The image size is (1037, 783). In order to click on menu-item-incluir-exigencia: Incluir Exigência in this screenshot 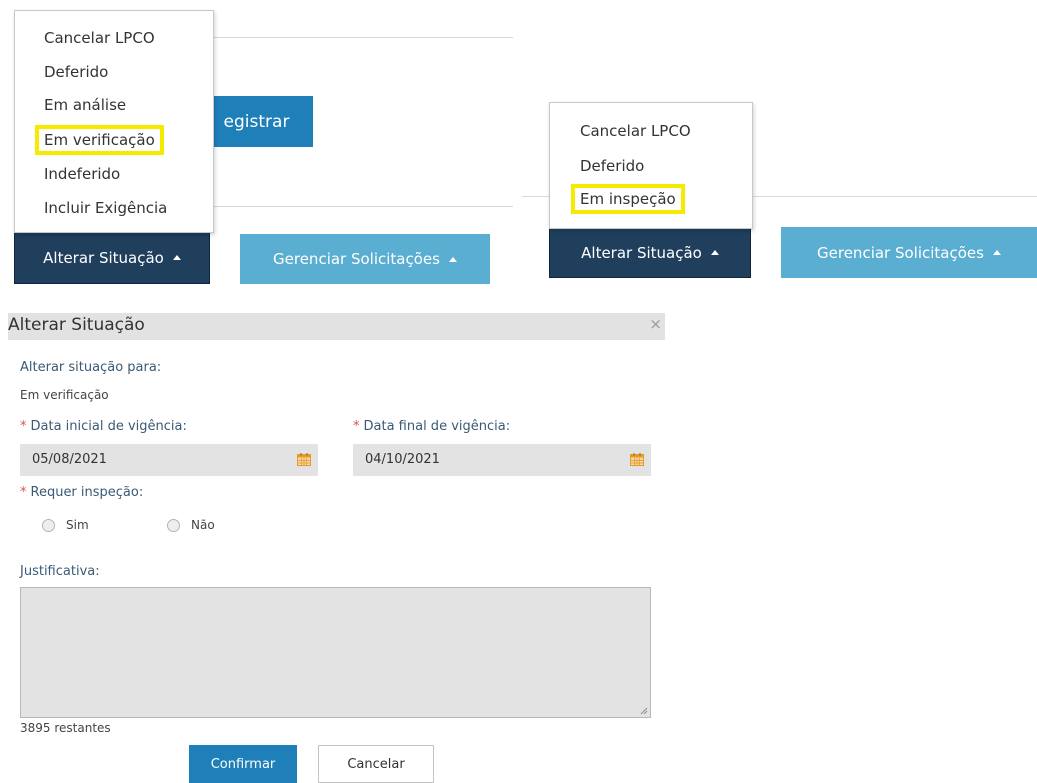, I will do `click(126, 208)`.